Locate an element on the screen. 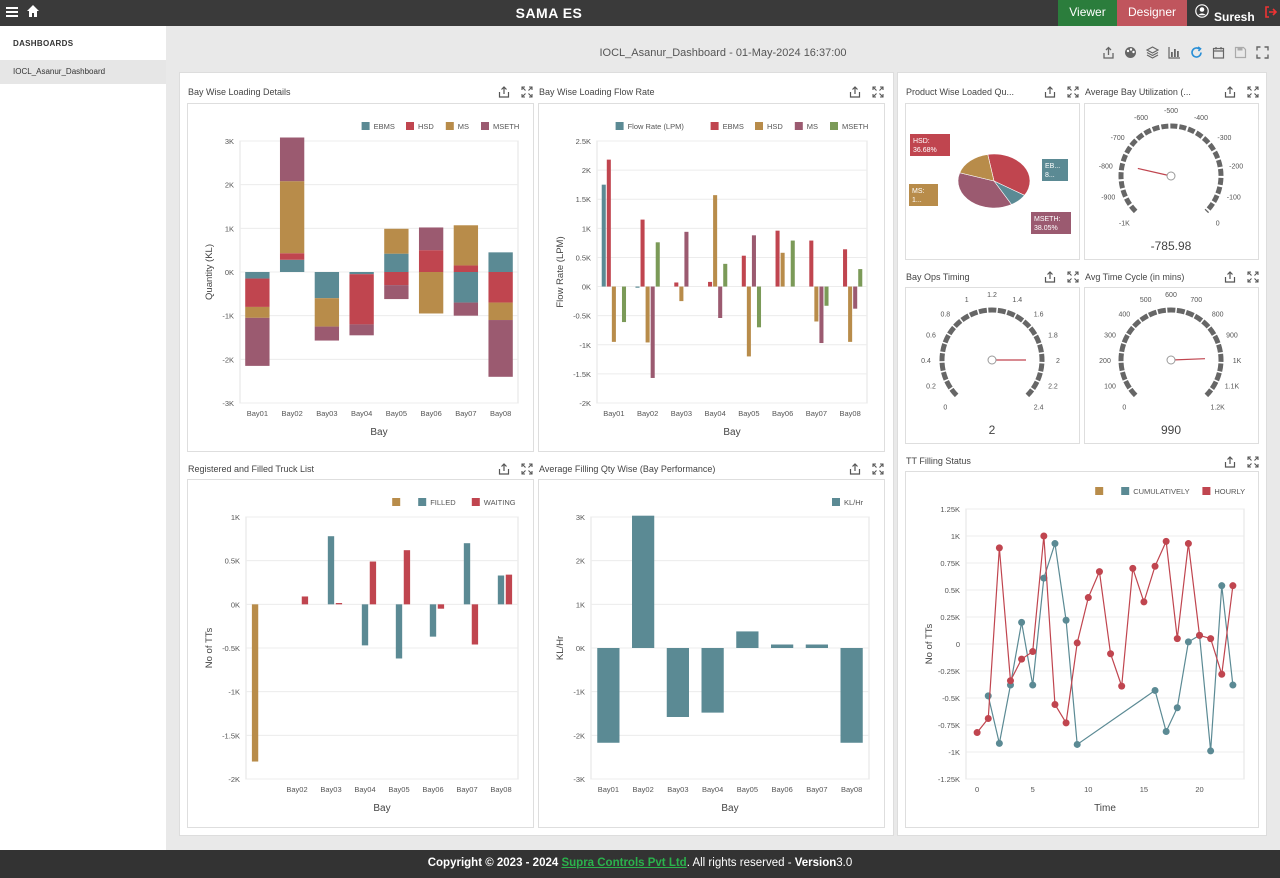 The image size is (1280, 878). gauge-value: -785.98 is located at coordinates (1171, 246).